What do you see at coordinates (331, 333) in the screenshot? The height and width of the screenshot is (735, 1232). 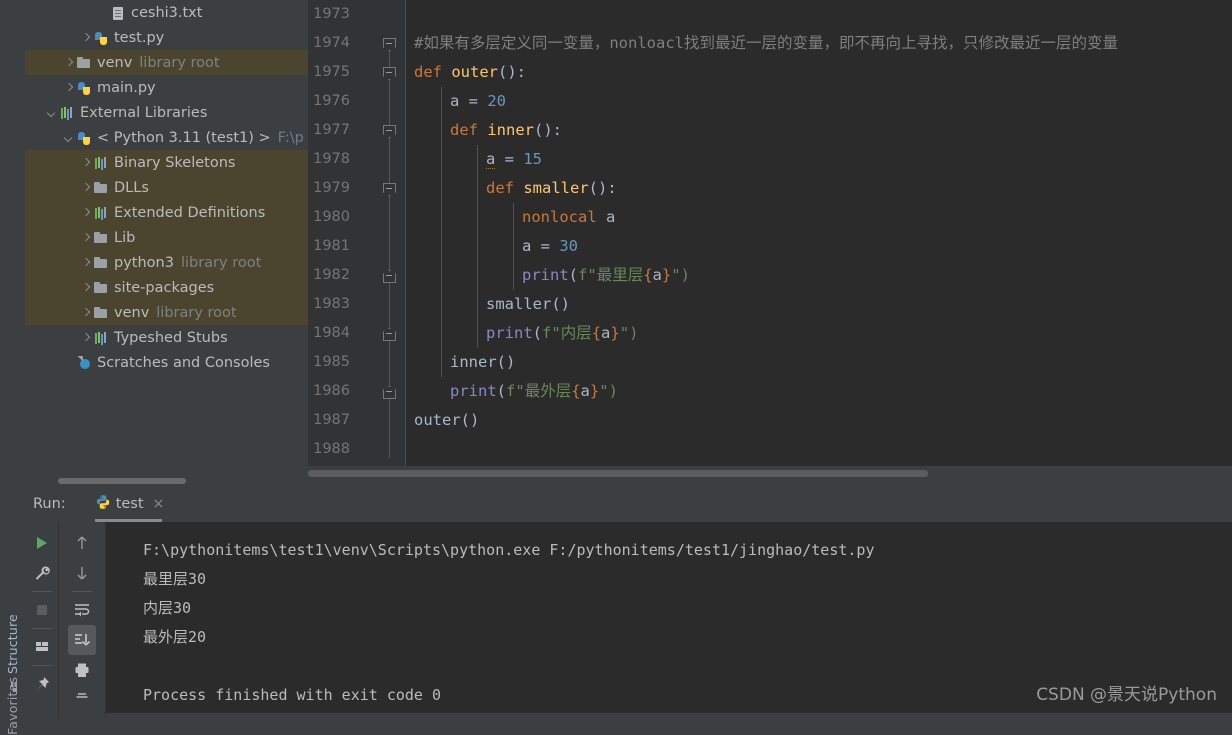 I see `line-number-1984: 1984` at bounding box center [331, 333].